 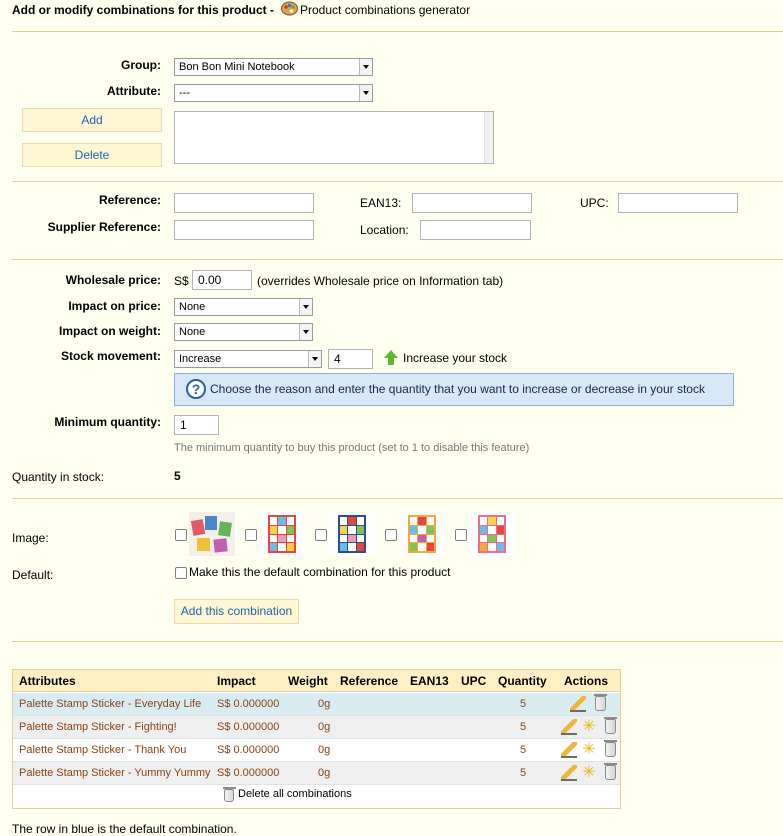 I want to click on row-attributes: Palette Stamp Sticker - Thank You, so click(x=103, y=750).